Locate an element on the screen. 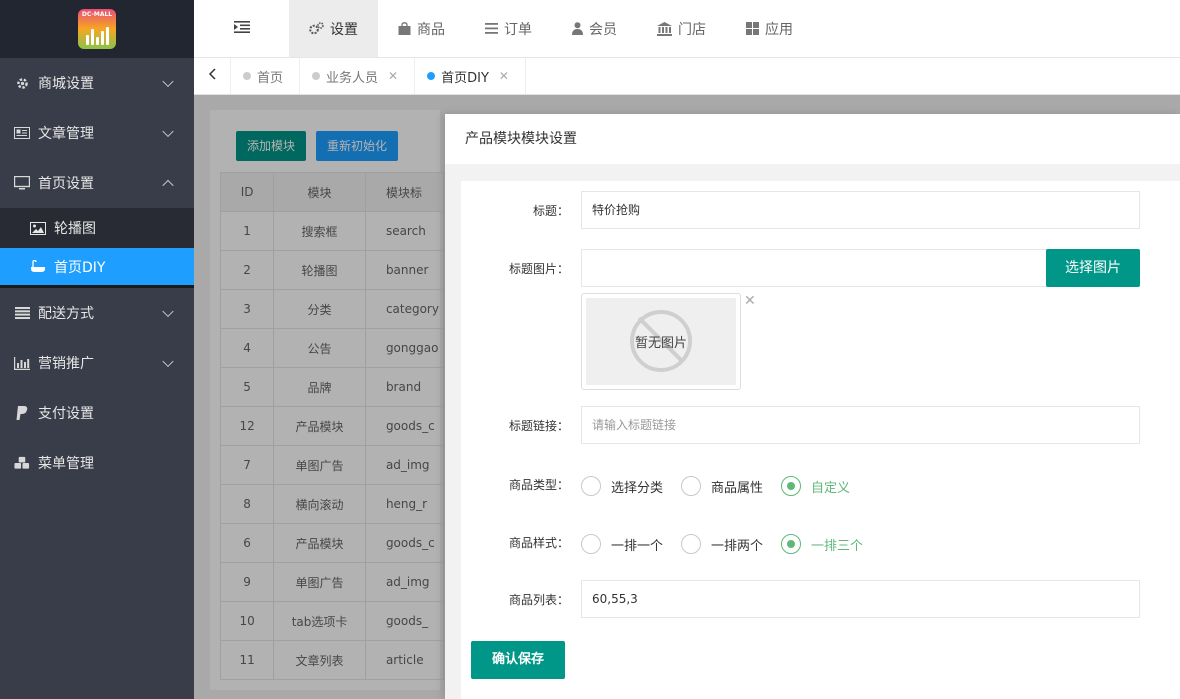  sidebar-item-menu-management: 菜单管理 is located at coordinates (97, 463).